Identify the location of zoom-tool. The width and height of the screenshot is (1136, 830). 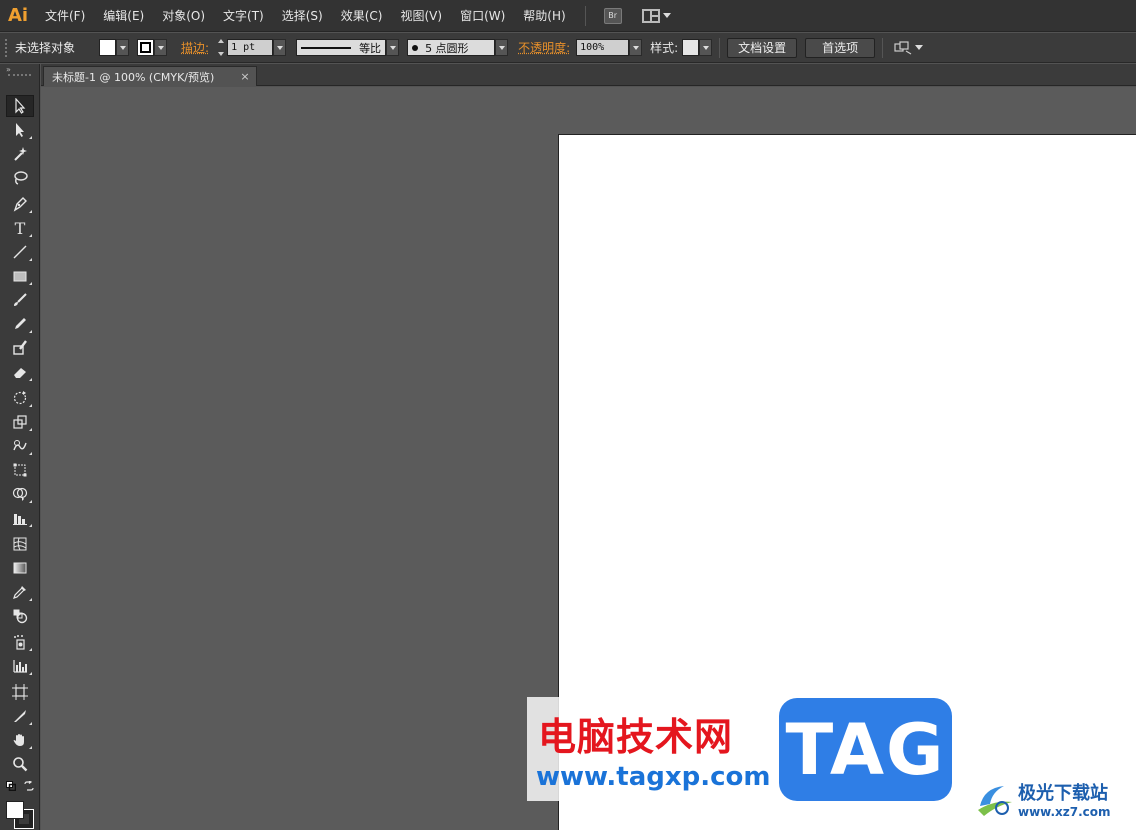
(20, 764).